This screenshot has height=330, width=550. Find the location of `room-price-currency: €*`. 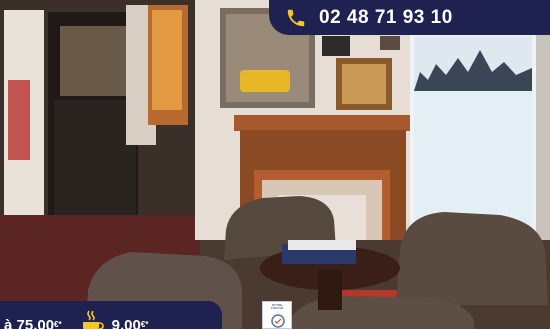

room-price-currency: €* is located at coordinates (58, 324).